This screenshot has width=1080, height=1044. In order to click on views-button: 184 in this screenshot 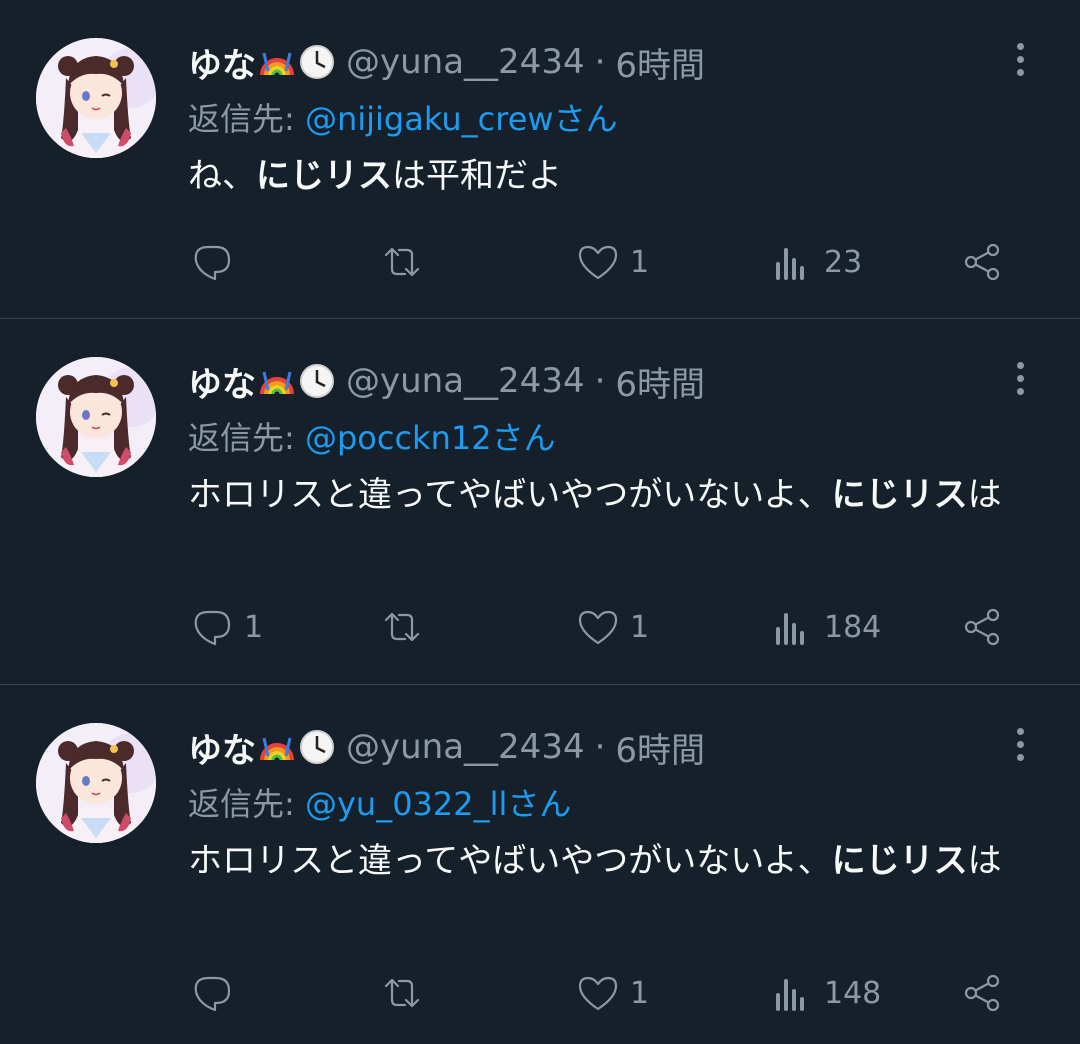, I will do `click(824, 627)`.